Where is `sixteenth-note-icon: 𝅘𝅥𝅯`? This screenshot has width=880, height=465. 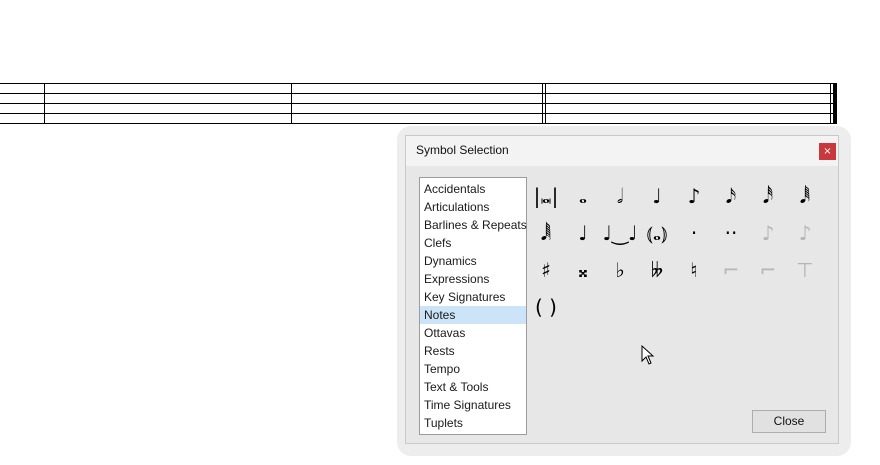
sixteenth-note-icon: 𝅘𝅥𝅯 is located at coordinates (731, 196).